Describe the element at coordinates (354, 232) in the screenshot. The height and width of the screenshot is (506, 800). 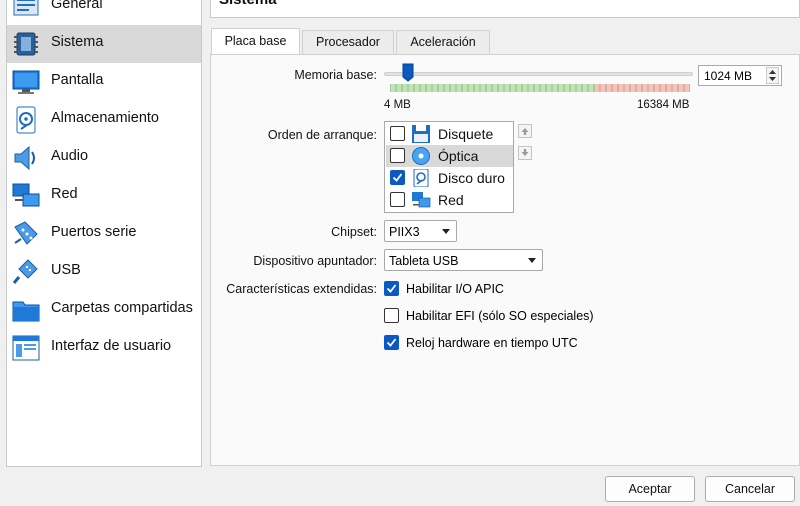
I see `chipset-label: Chipset:` at that location.